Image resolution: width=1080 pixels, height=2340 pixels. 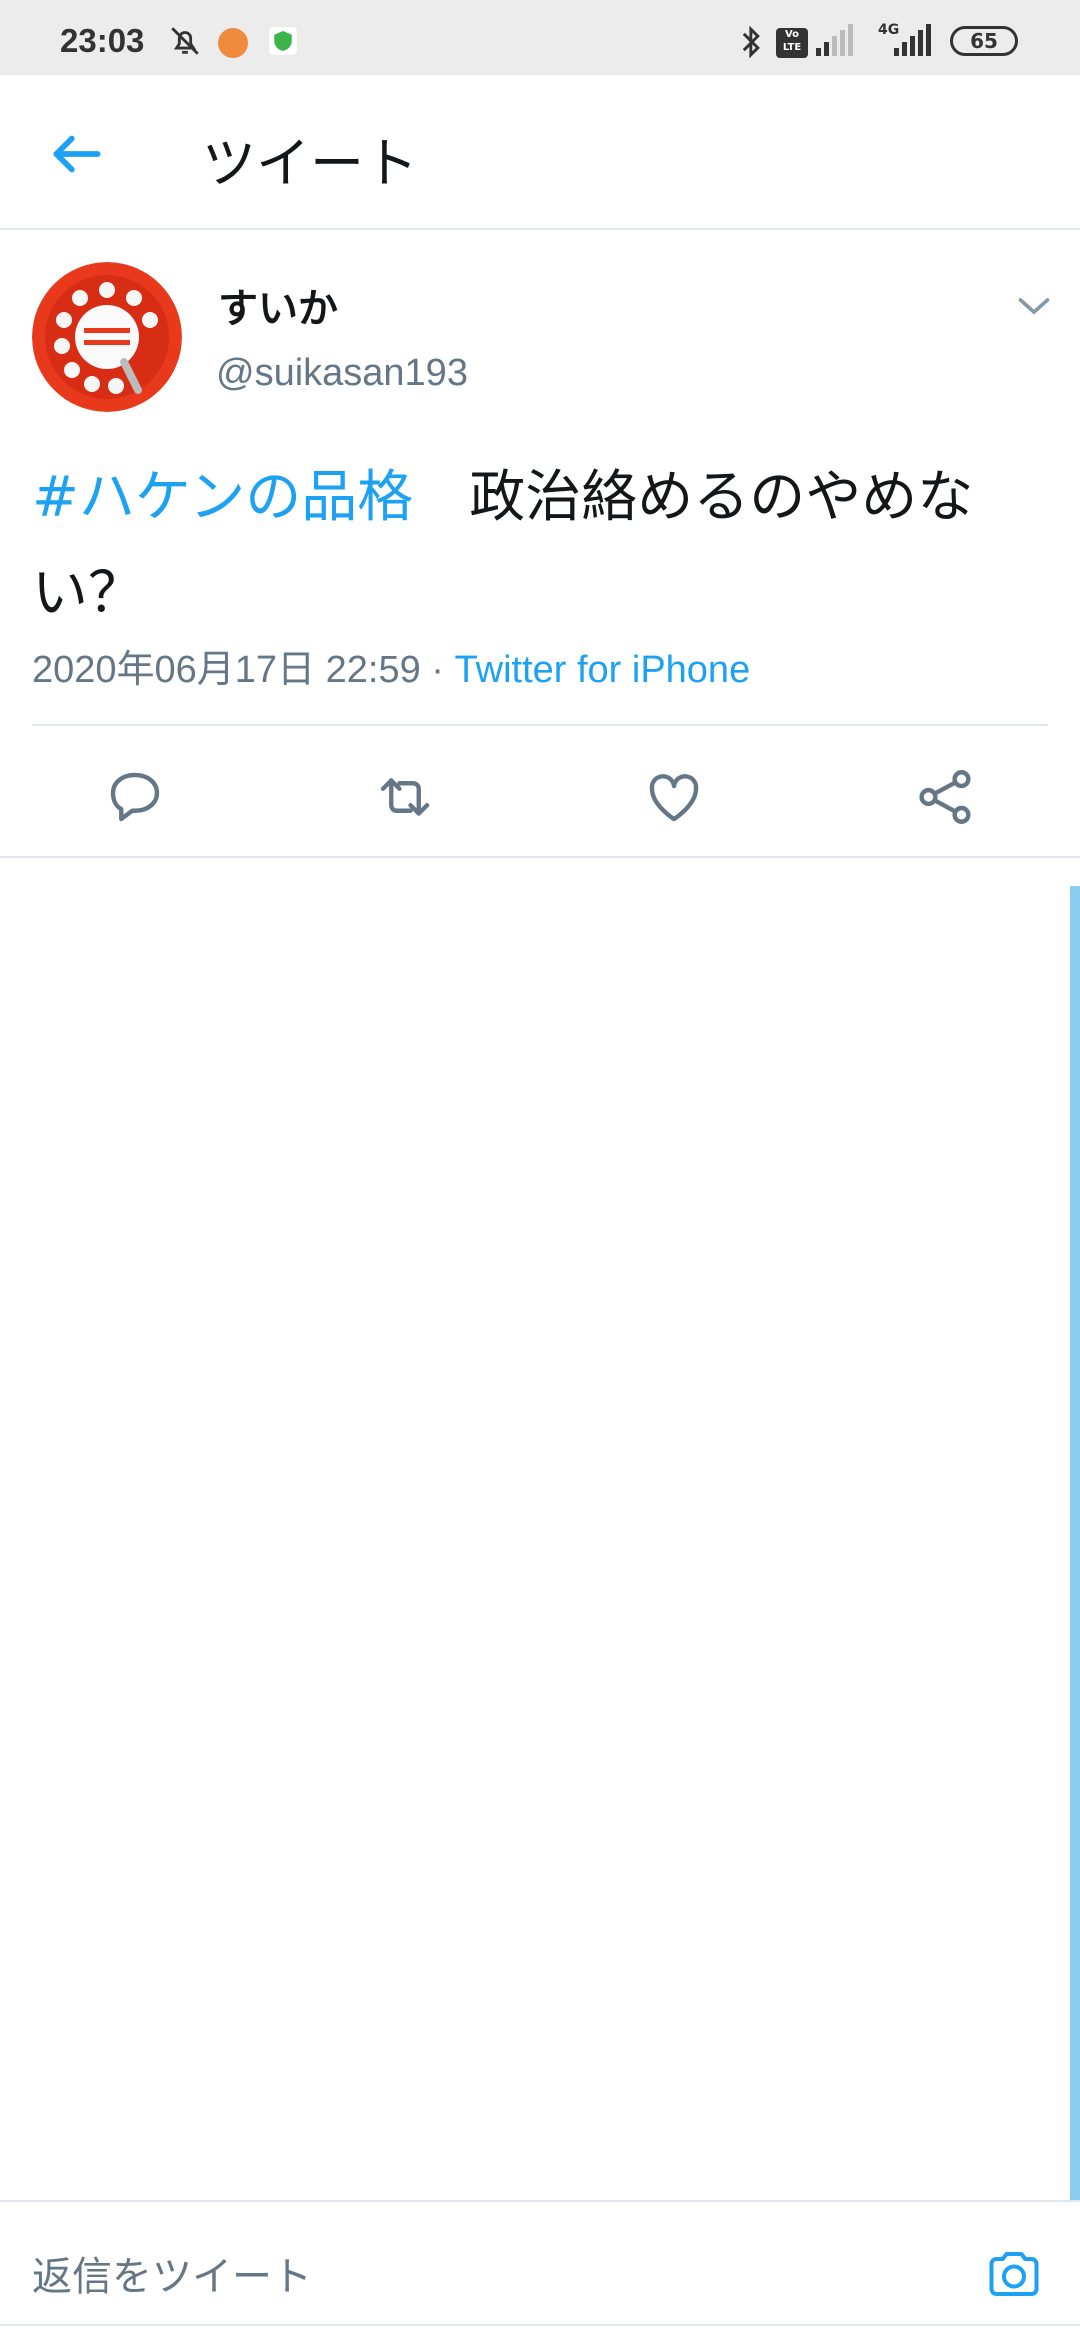 I want to click on tweet-text: #ハケンの品格 政治絡めるのやめない？, so click(x=547, y=546).